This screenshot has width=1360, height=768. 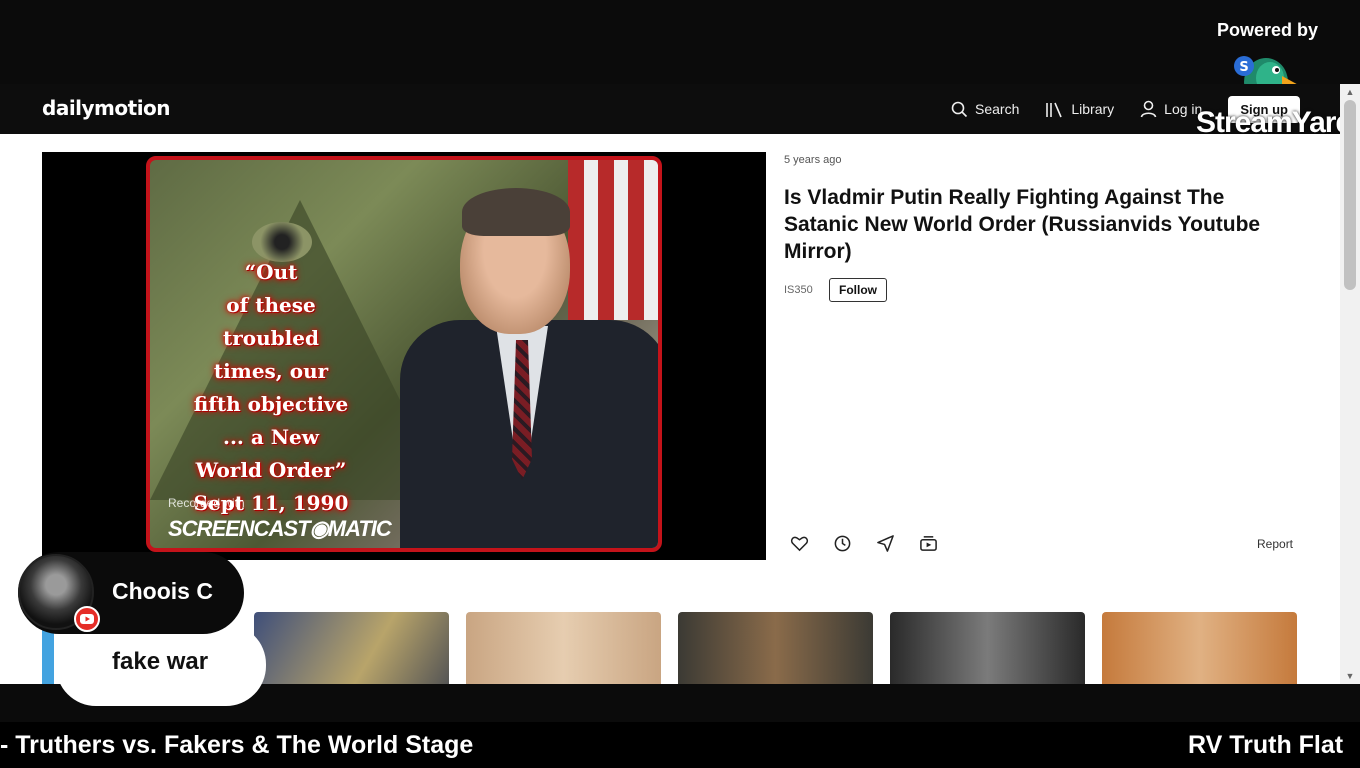 What do you see at coordinates (1275, 544) in the screenshot?
I see `report-link: Report` at bounding box center [1275, 544].